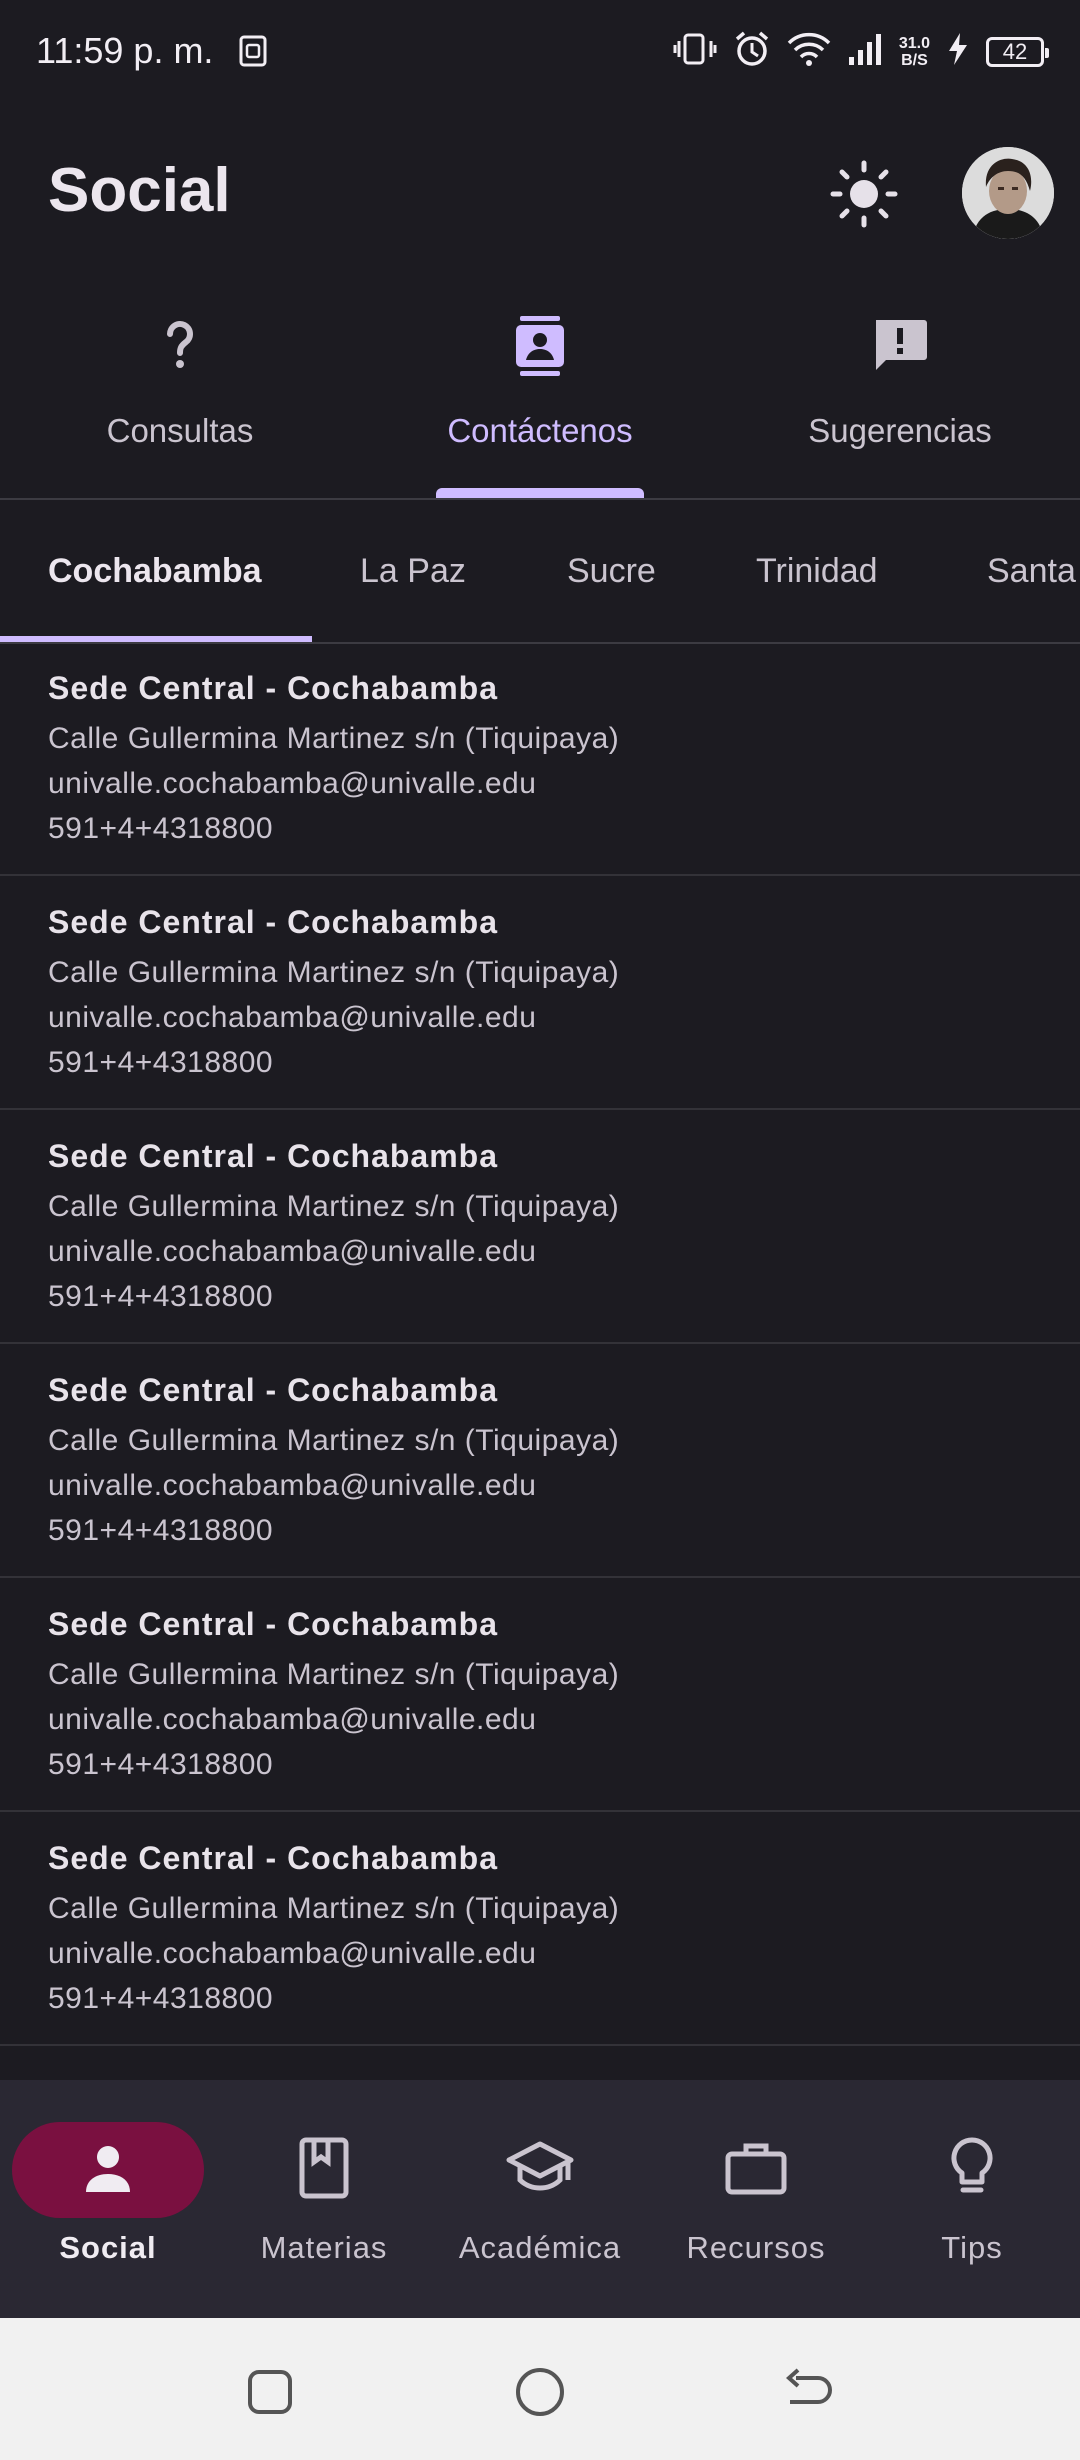 Image resolution: width=1080 pixels, height=2460 pixels. I want to click on square-icon, so click(270, 2394).